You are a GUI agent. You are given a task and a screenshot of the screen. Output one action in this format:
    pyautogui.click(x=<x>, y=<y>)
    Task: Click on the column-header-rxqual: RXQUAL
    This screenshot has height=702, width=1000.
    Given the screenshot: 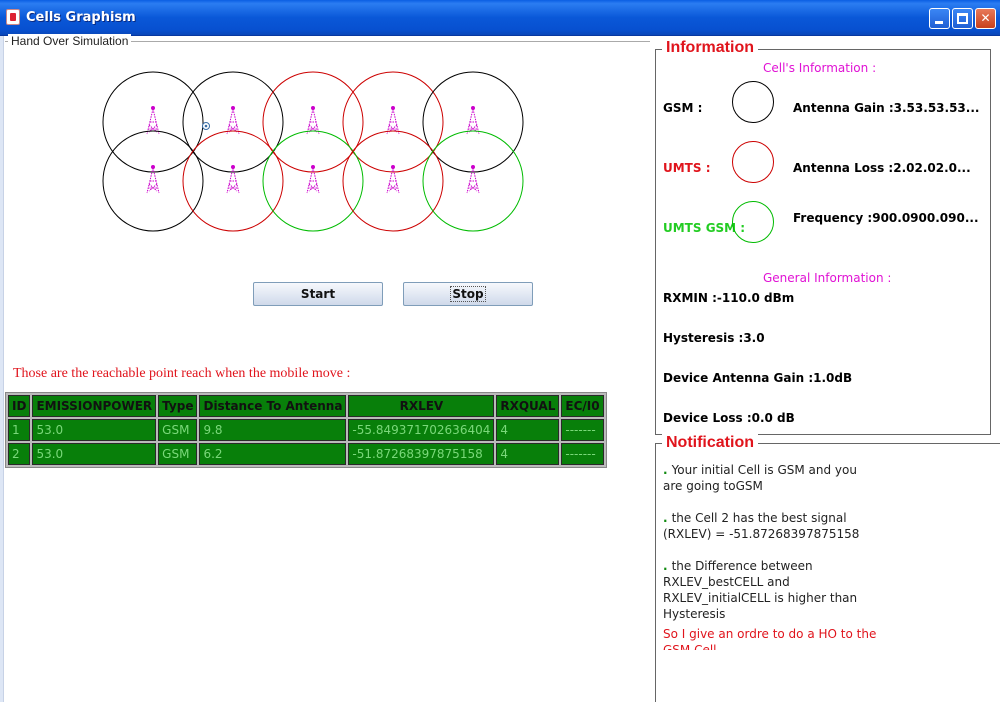 What is the action you would take?
    pyautogui.click(x=528, y=406)
    